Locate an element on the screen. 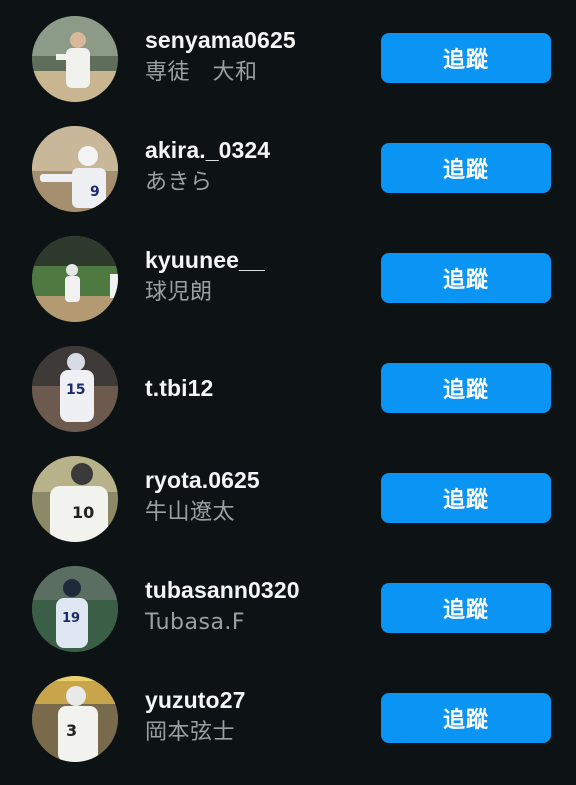 This screenshot has height=785, width=576. list-item: 9 akira._0324 あきら 追蹤 is located at coordinates (288, 169).